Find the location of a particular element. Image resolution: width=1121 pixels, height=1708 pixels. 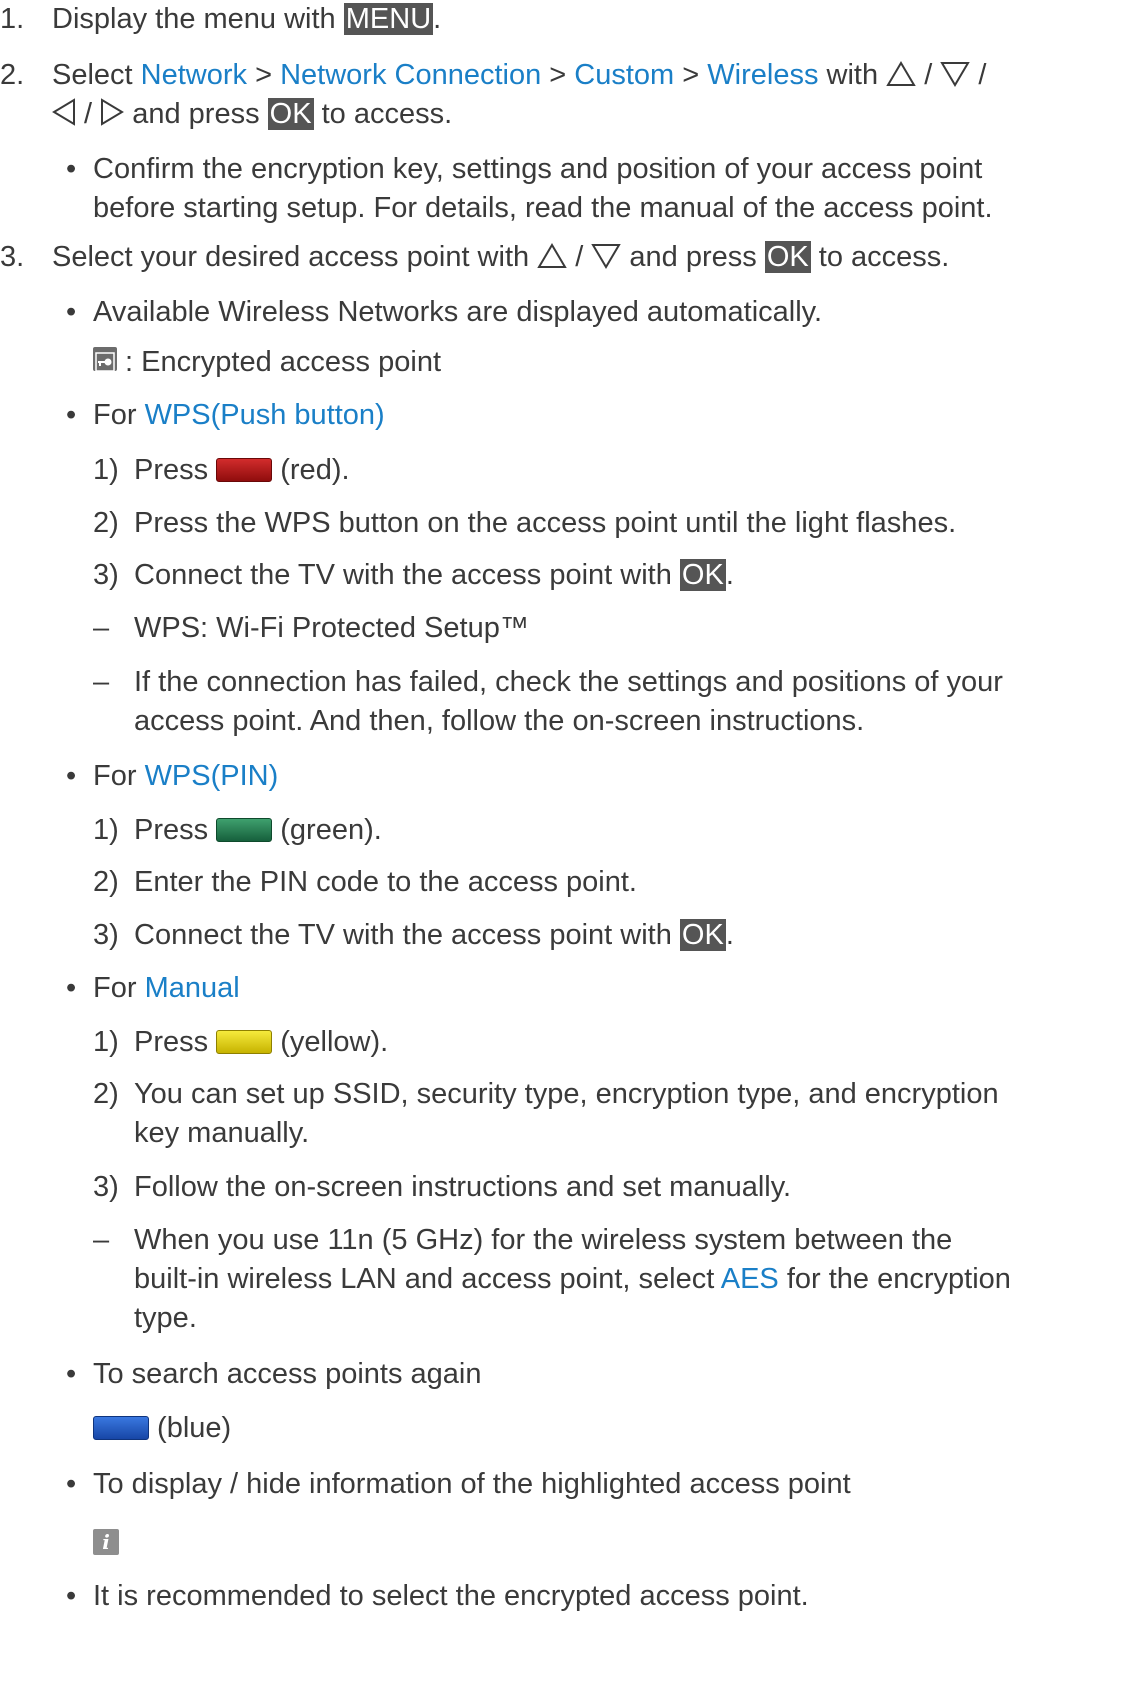

lock-icon is located at coordinates (105, 359).